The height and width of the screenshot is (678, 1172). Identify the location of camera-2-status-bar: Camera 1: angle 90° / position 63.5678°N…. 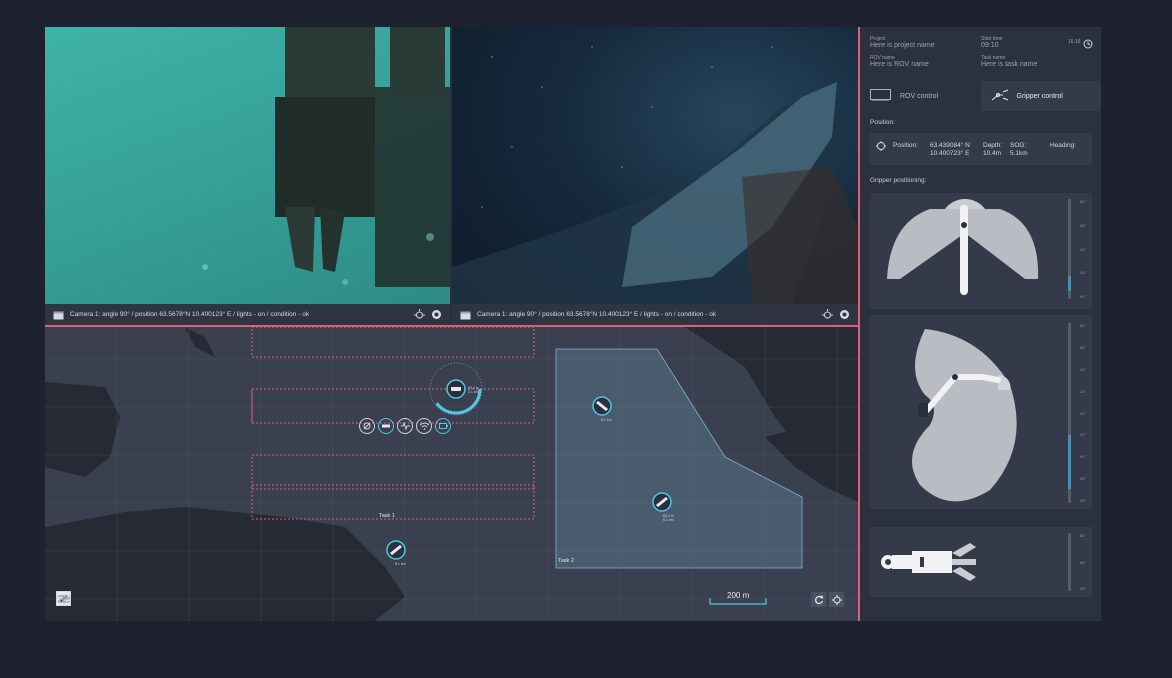
(655, 314).